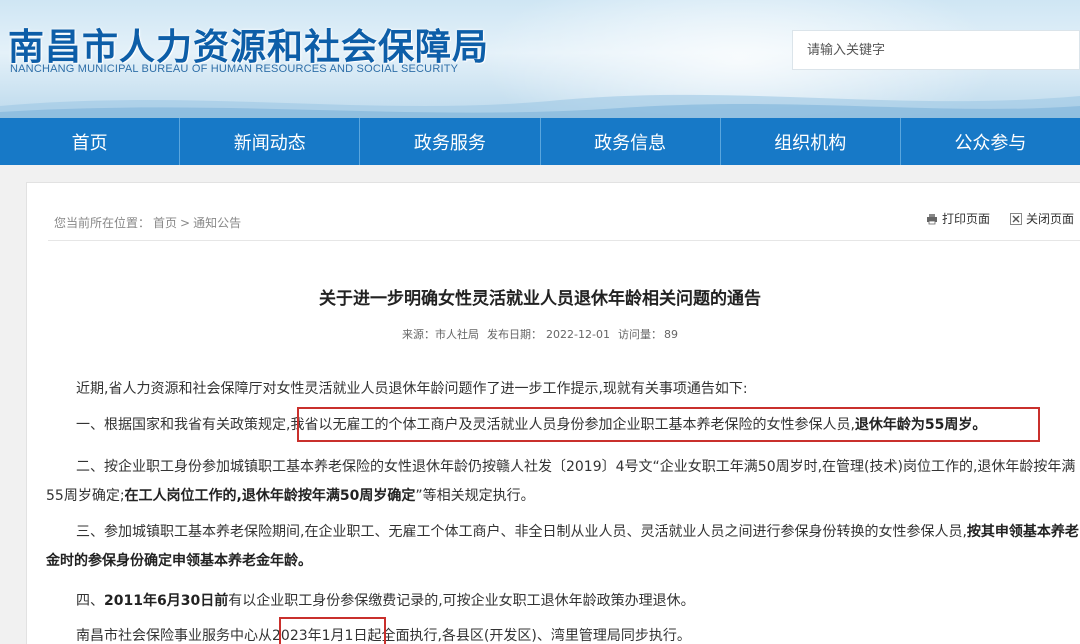  I want to click on views-label-text: 访问量：, so click(639, 334).